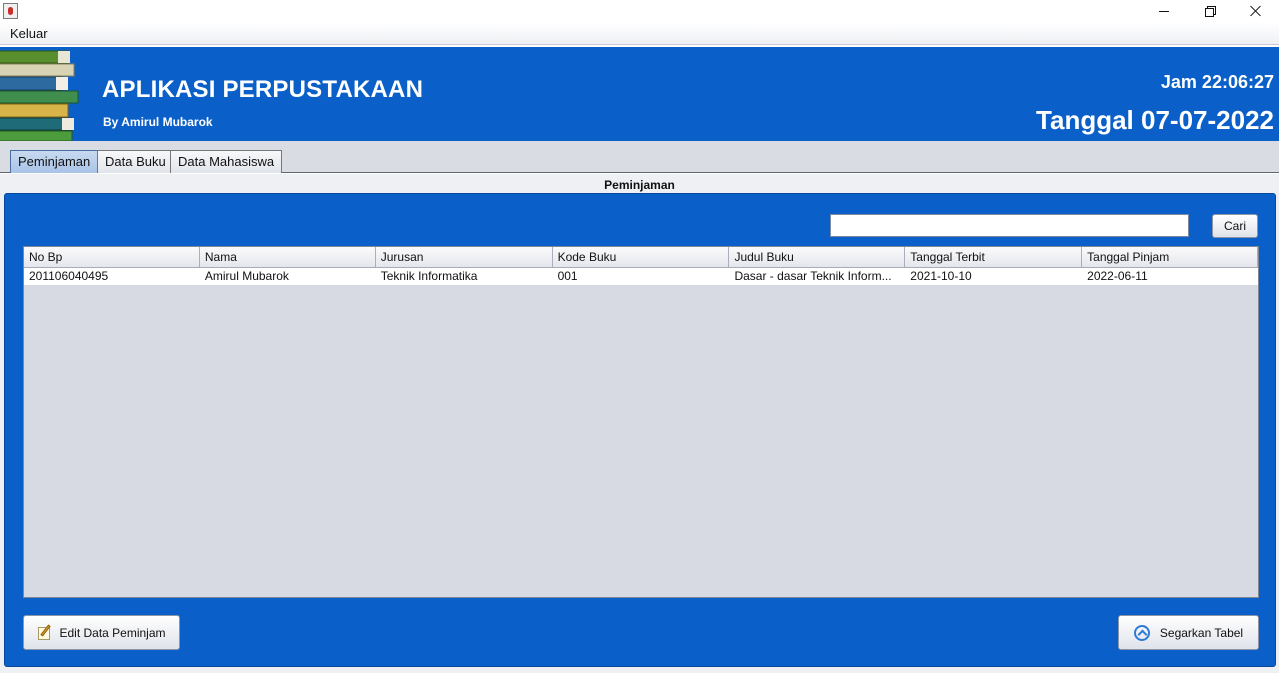  I want to click on tab-peminjaman: Peminjaman, so click(54, 161).